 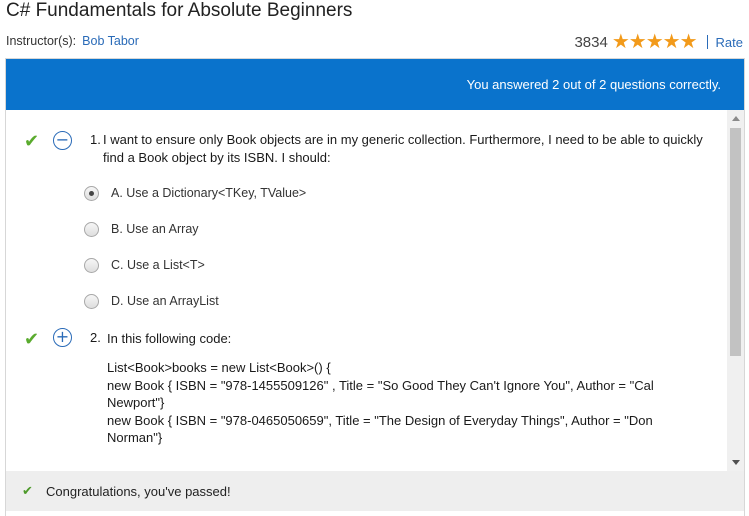 I want to click on rating-widget: 3834 ★ ★ ★ ★ ★ Rate, so click(x=658, y=42).